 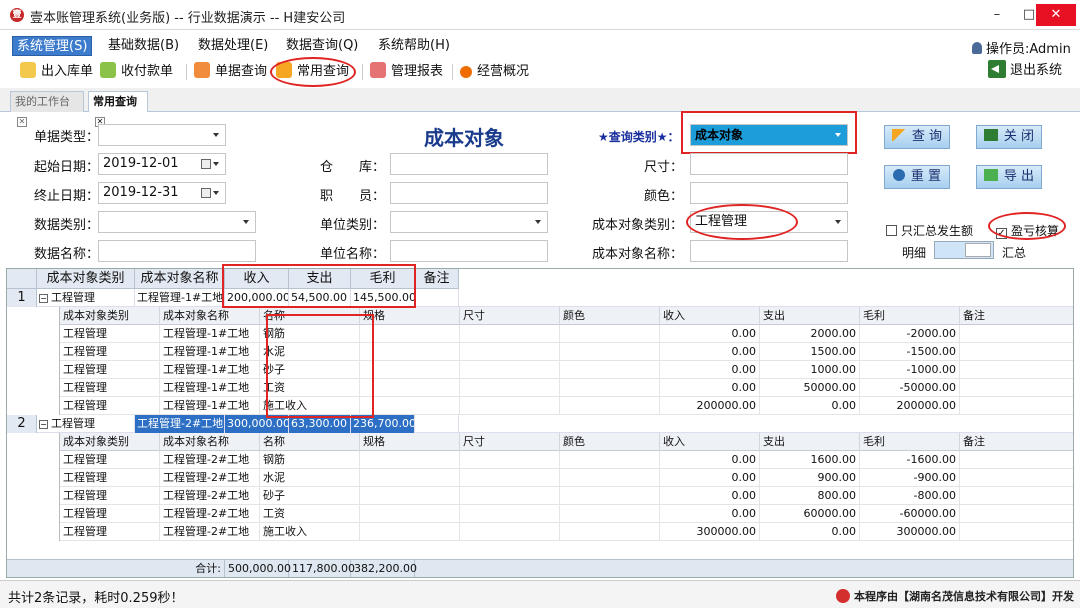 I want to click on tab-workbench: 我的工作台✕, so click(x=47, y=109).